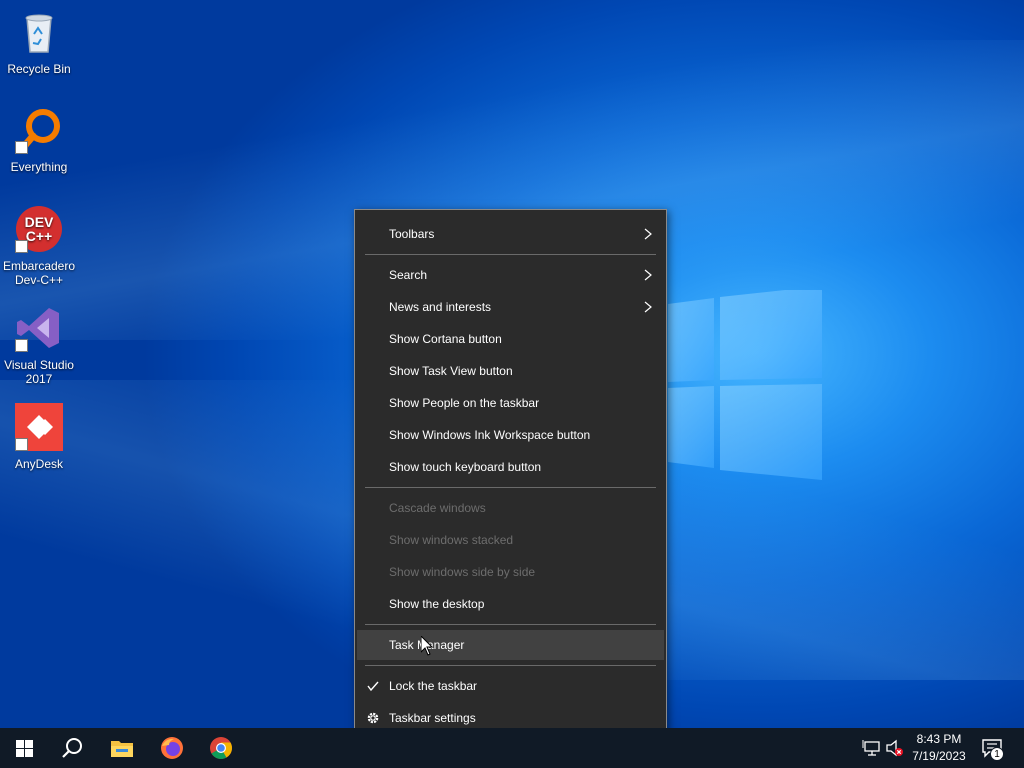 This screenshot has width=1024, height=768. Describe the element at coordinates (39, 130) in the screenshot. I see `everything-search-icon` at that location.